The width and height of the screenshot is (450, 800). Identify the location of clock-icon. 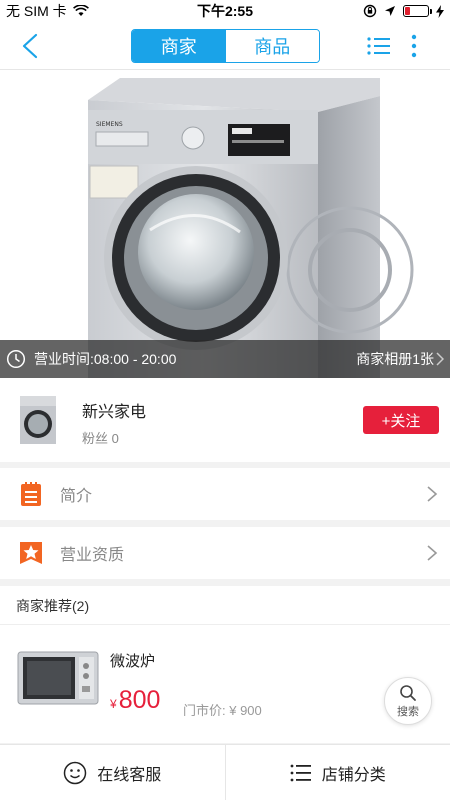
(16, 359).